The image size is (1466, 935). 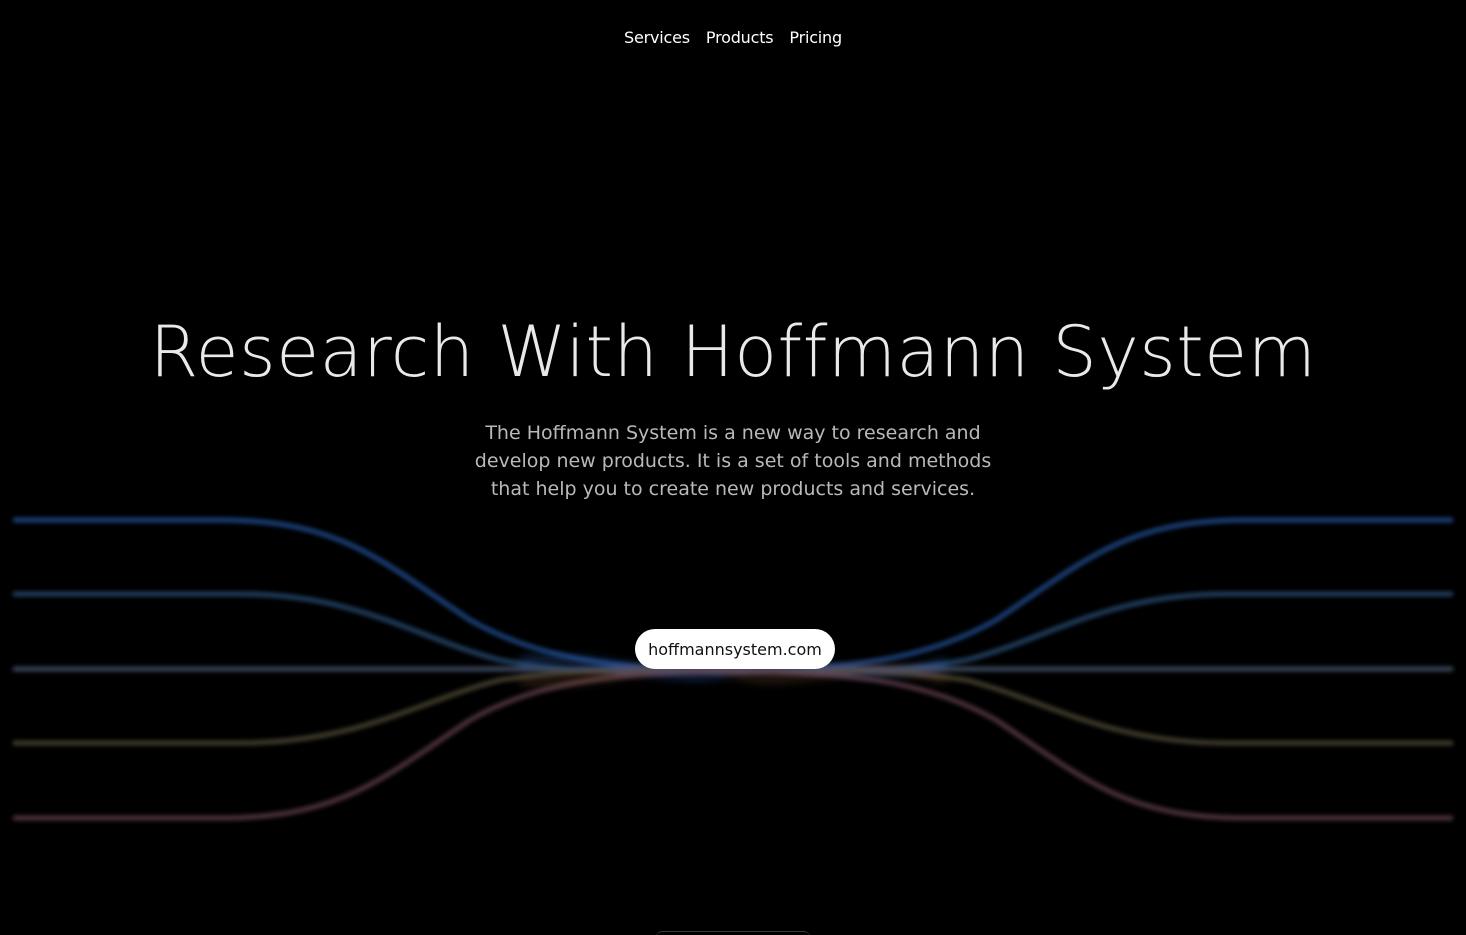 What do you see at coordinates (740, 37) in the screenshot?
I see `nav-link-products: Products` at bounding box center [740, 37].